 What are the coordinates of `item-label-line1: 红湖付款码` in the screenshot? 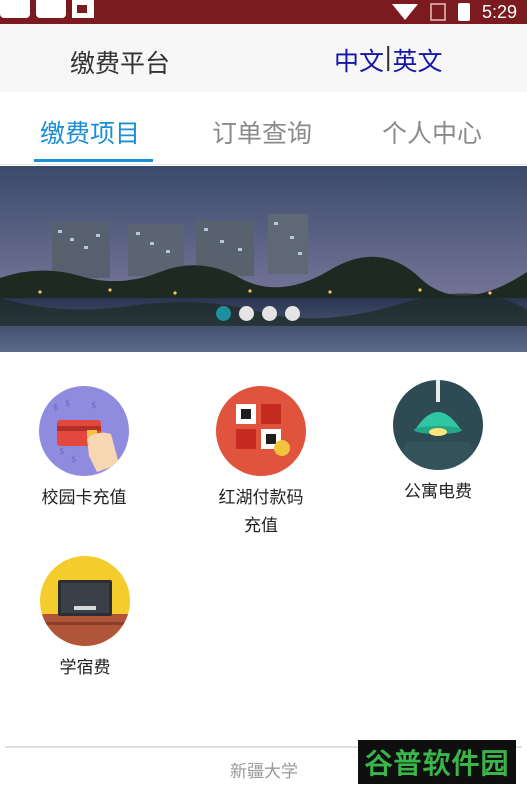 It's located at (261, 498).